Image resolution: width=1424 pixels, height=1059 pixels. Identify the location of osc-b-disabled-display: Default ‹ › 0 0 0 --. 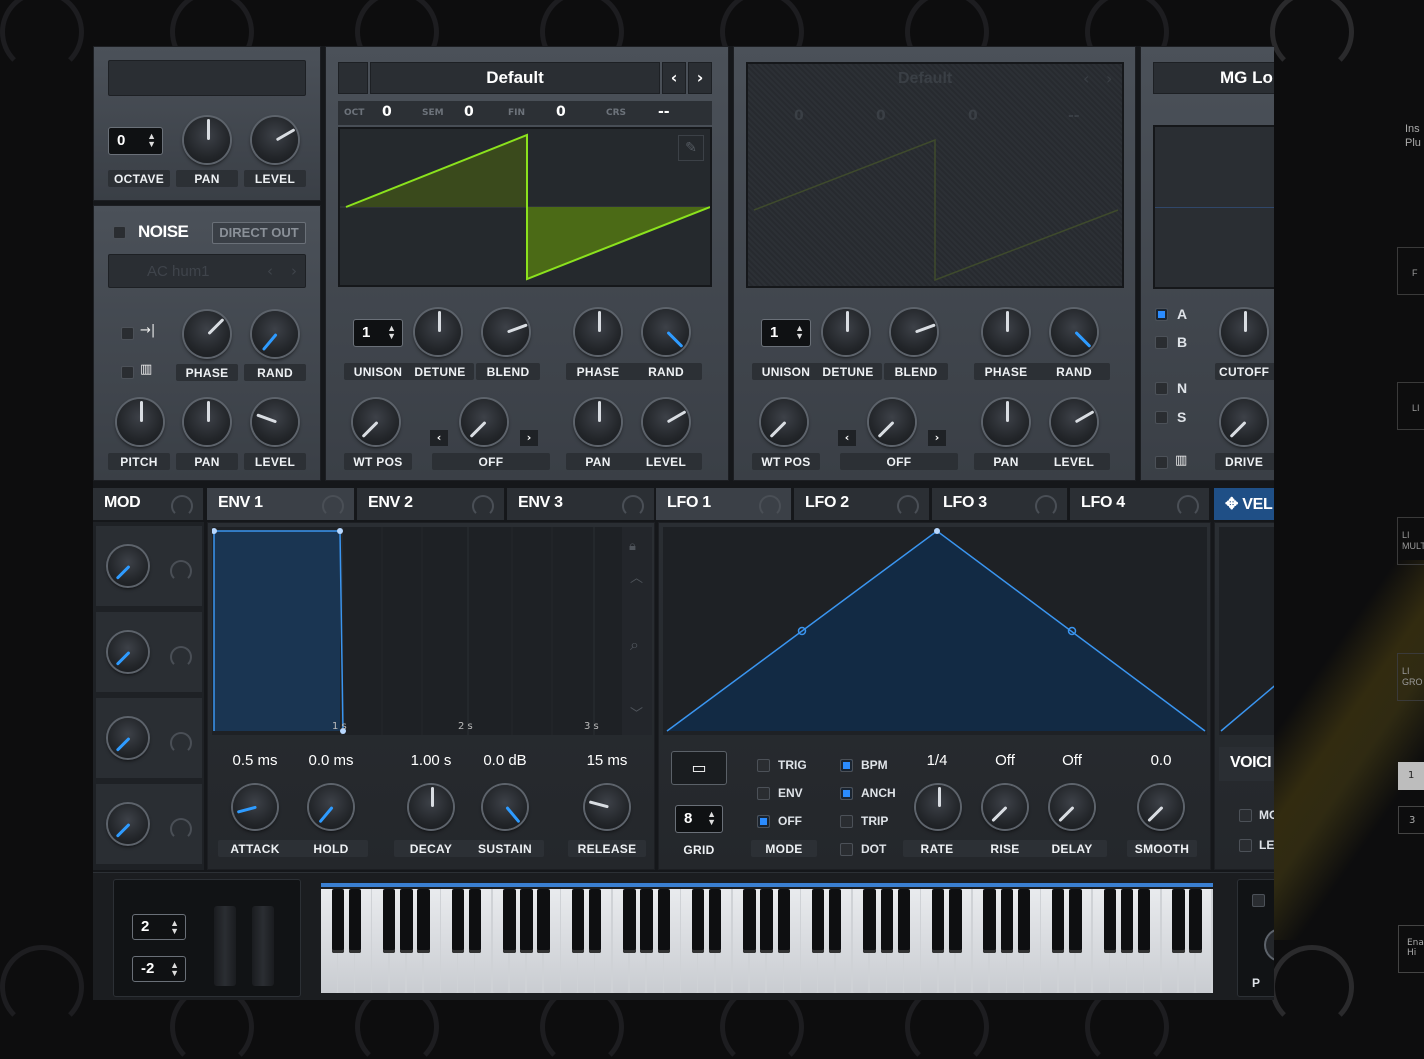
(935, 175).